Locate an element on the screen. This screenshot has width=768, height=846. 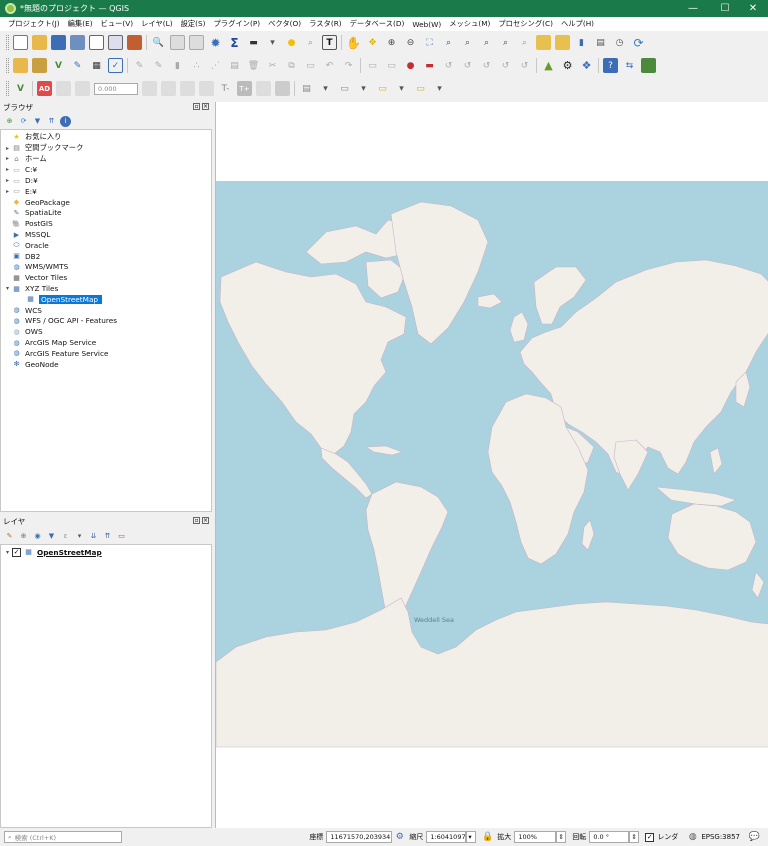
browser-item: ▸ ▭ E:¥ is located at coordinates (20, 191).